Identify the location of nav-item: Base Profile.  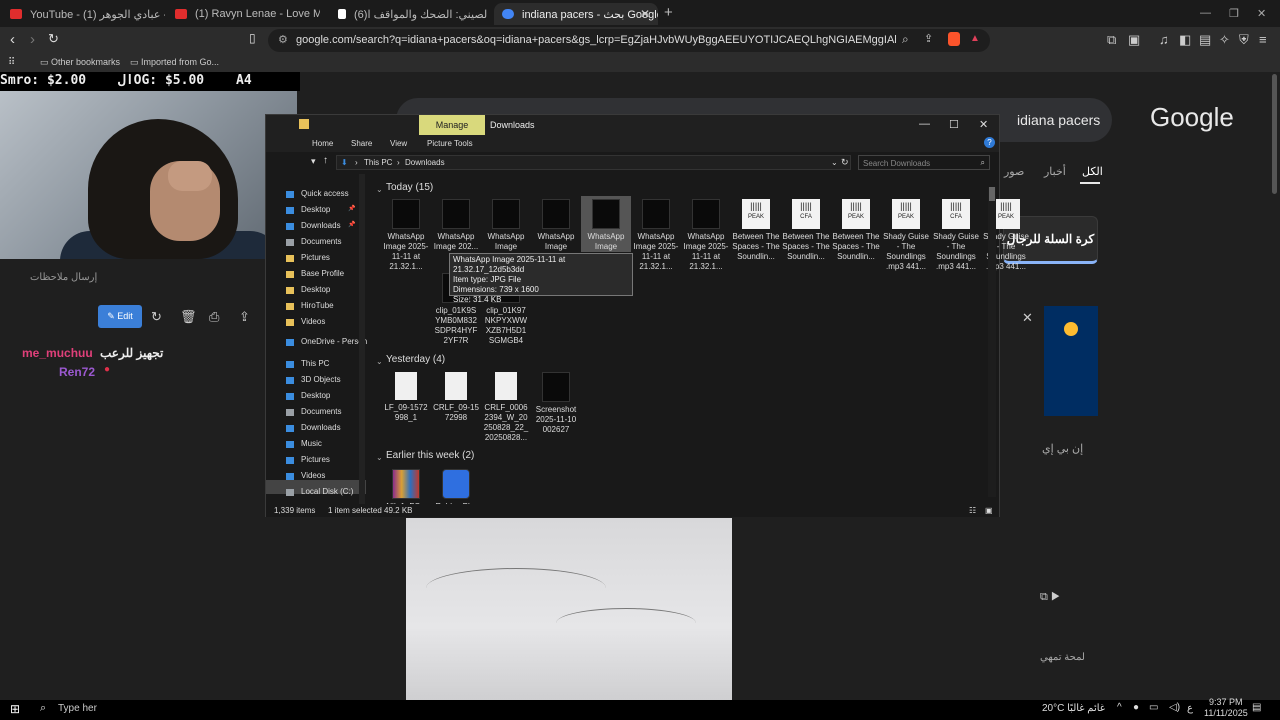
(322, 273).